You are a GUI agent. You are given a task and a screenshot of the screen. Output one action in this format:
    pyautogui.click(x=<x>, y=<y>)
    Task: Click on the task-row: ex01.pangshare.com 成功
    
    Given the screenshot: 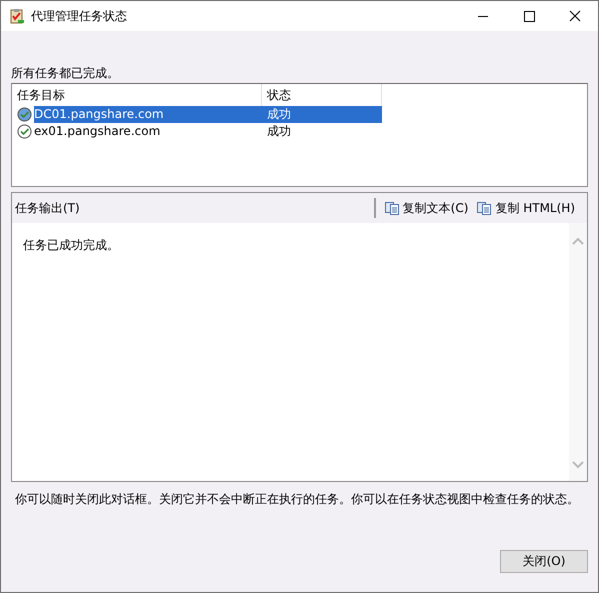 What is the action you would take?
    pyautogui.click(x=299, y=131)
    